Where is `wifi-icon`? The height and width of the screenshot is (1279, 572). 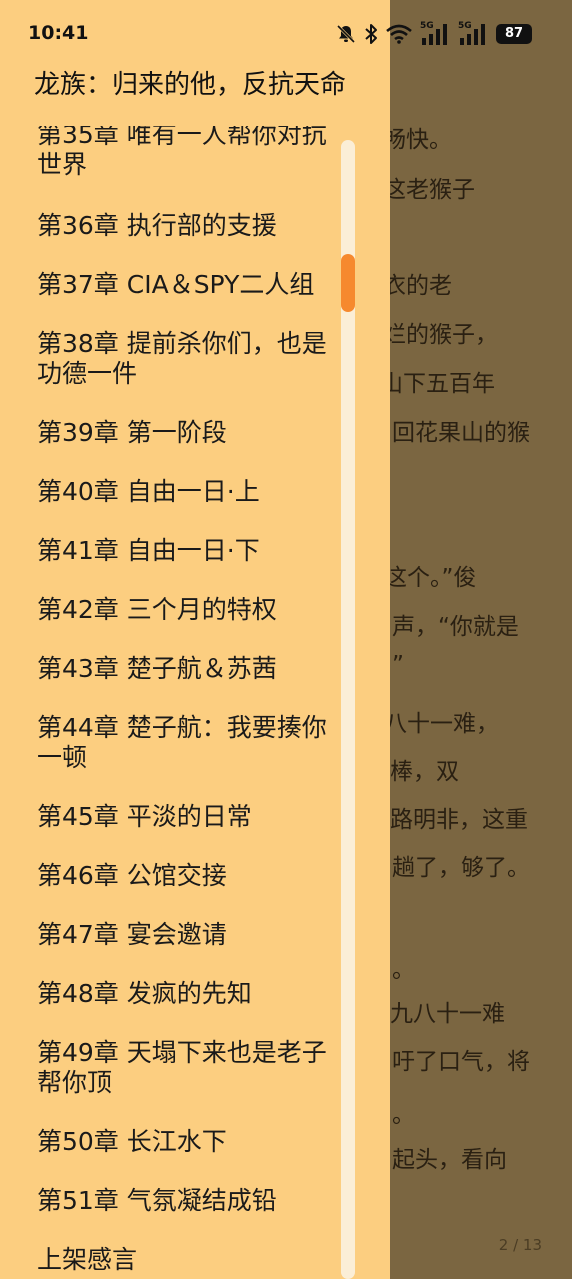 wifi-icon is located at coordinates (399, 34).